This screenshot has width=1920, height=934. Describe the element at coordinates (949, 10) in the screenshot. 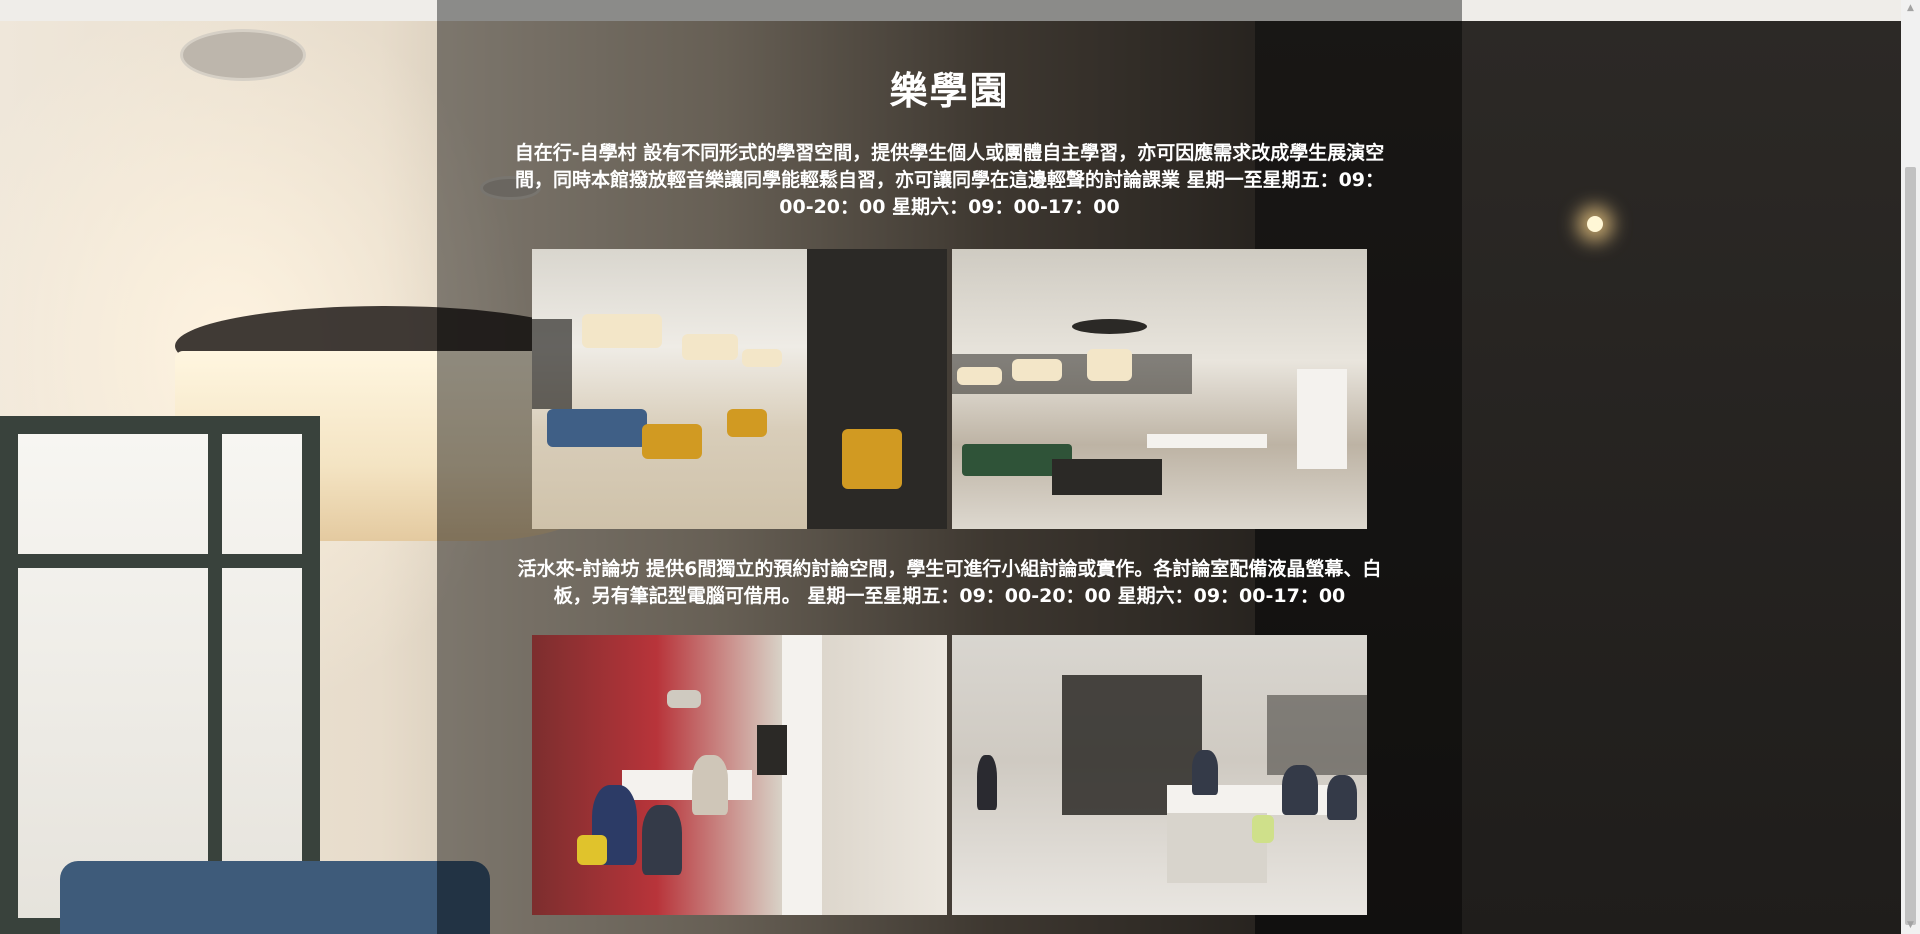

I see `overlay-top-strip` at that location.